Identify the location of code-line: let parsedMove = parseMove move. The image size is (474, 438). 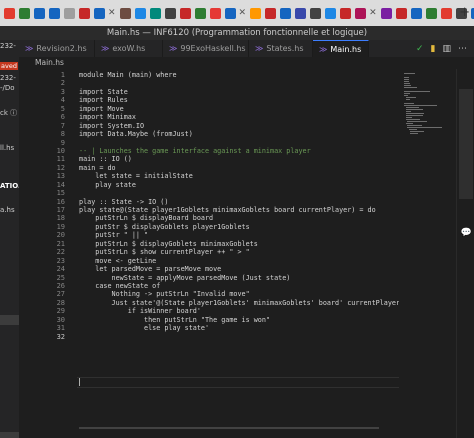
(239, 269).